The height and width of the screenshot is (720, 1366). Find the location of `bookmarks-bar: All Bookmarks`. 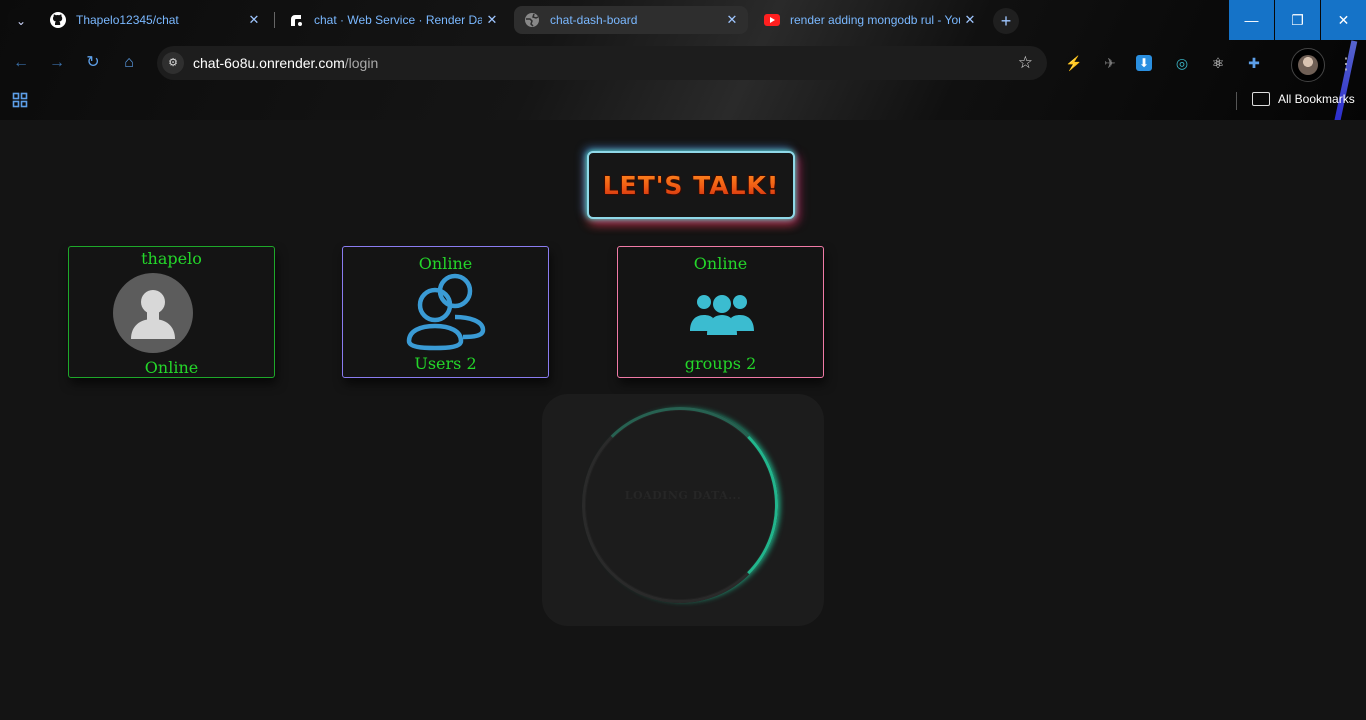

bookmarks-bar: All Bookmarks is located at coordinates (683, 101).